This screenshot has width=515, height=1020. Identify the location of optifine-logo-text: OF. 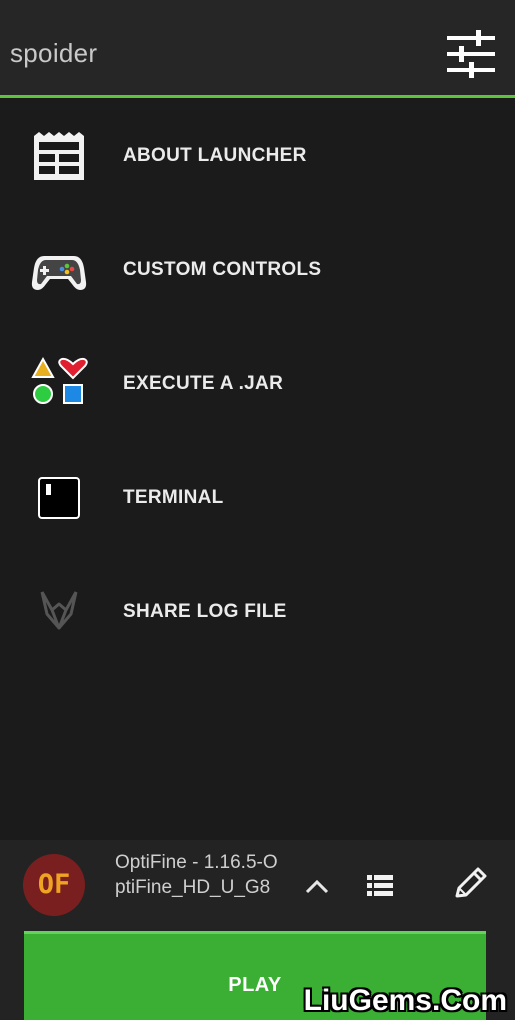
(54, 884).